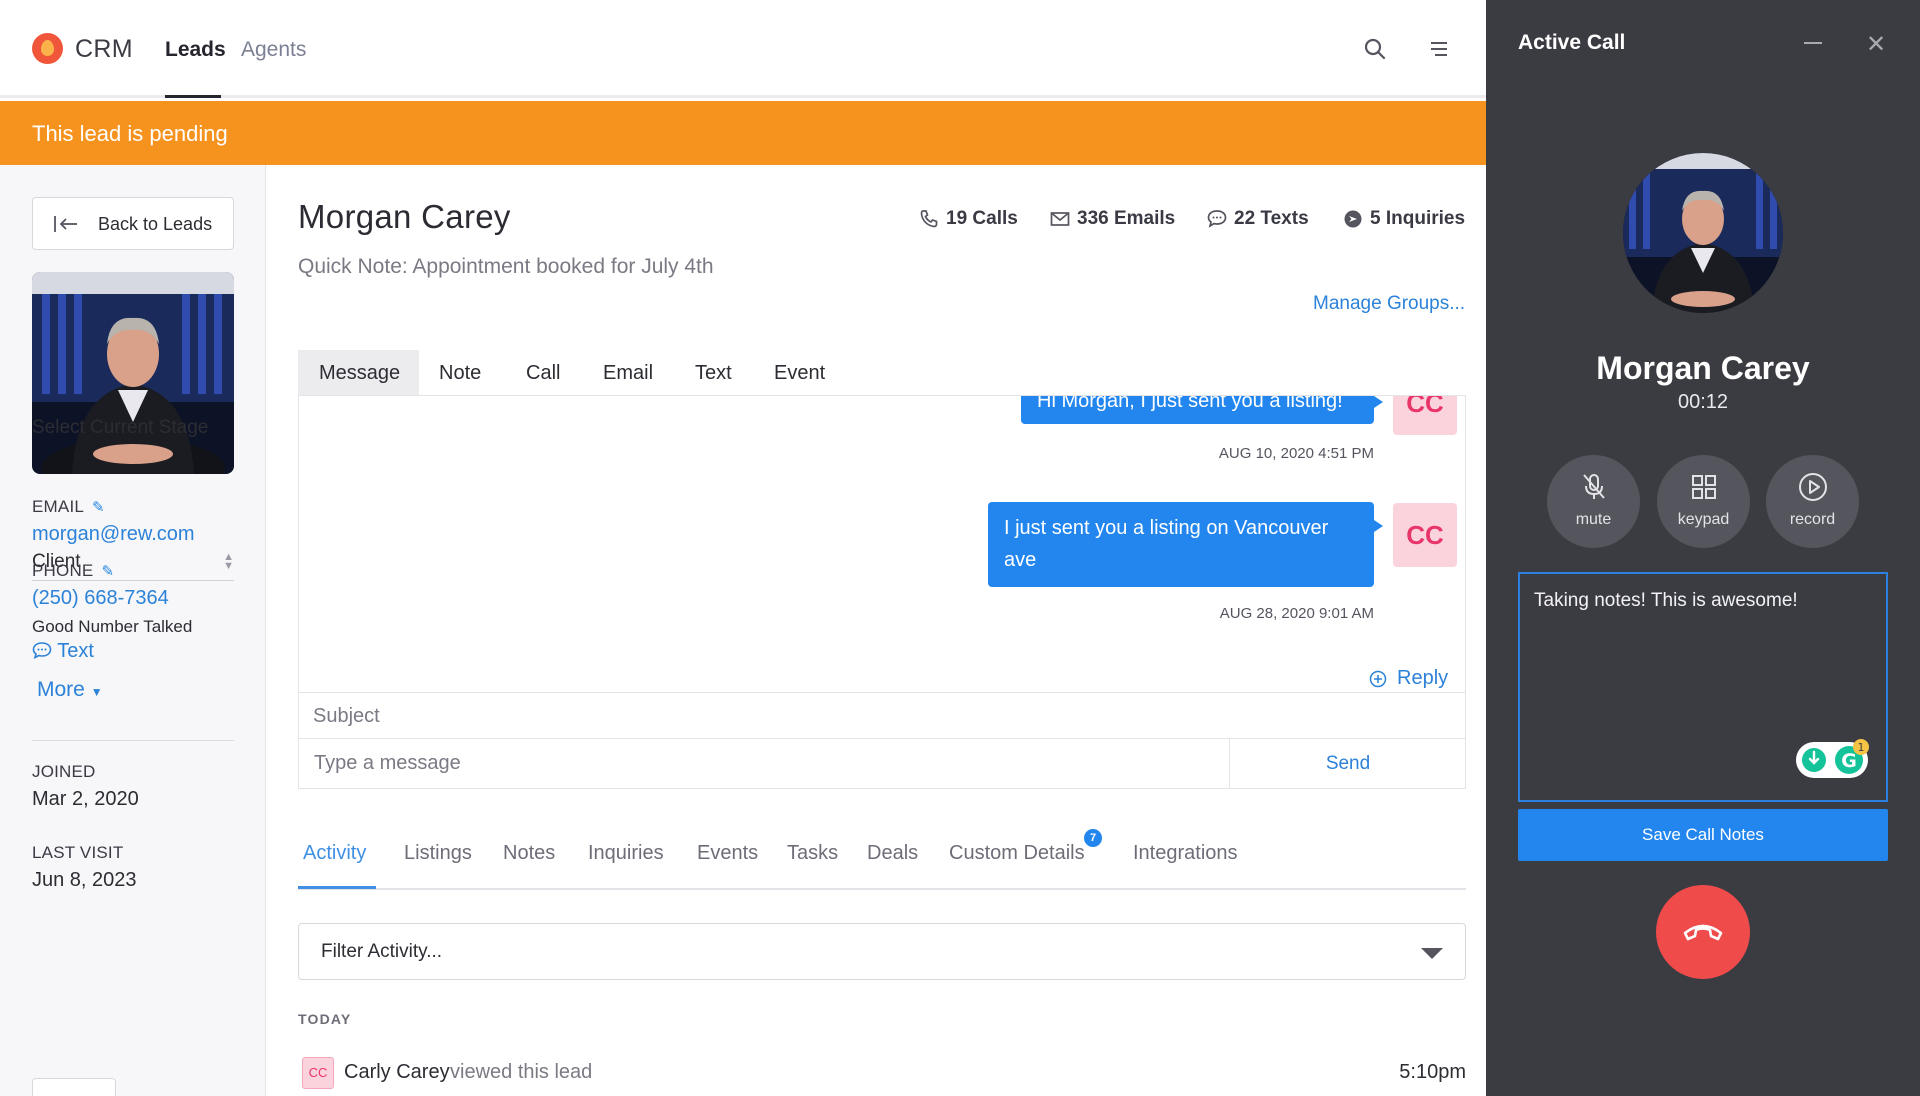 Image resolution: width=1920 pixels, height=1096 pixels. Describe the element at coordinates (133, 740) in the screenshot. I see `sidebar-divider` at that location.